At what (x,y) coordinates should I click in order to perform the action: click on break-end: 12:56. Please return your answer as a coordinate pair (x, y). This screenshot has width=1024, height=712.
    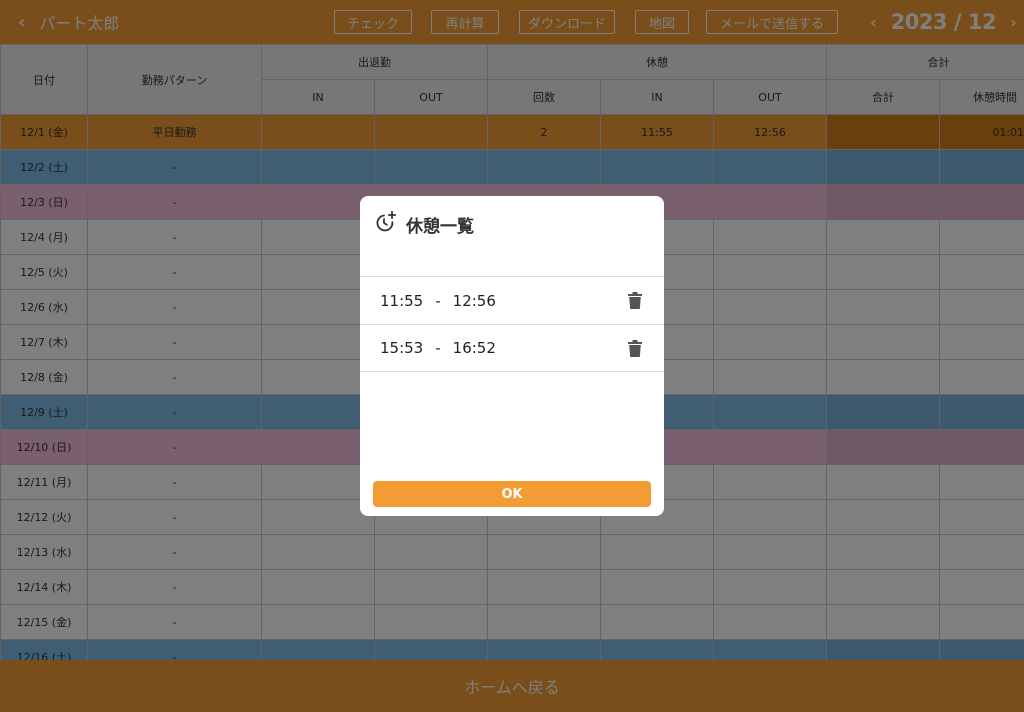
    Looking at the image, I should click on (474, 300).